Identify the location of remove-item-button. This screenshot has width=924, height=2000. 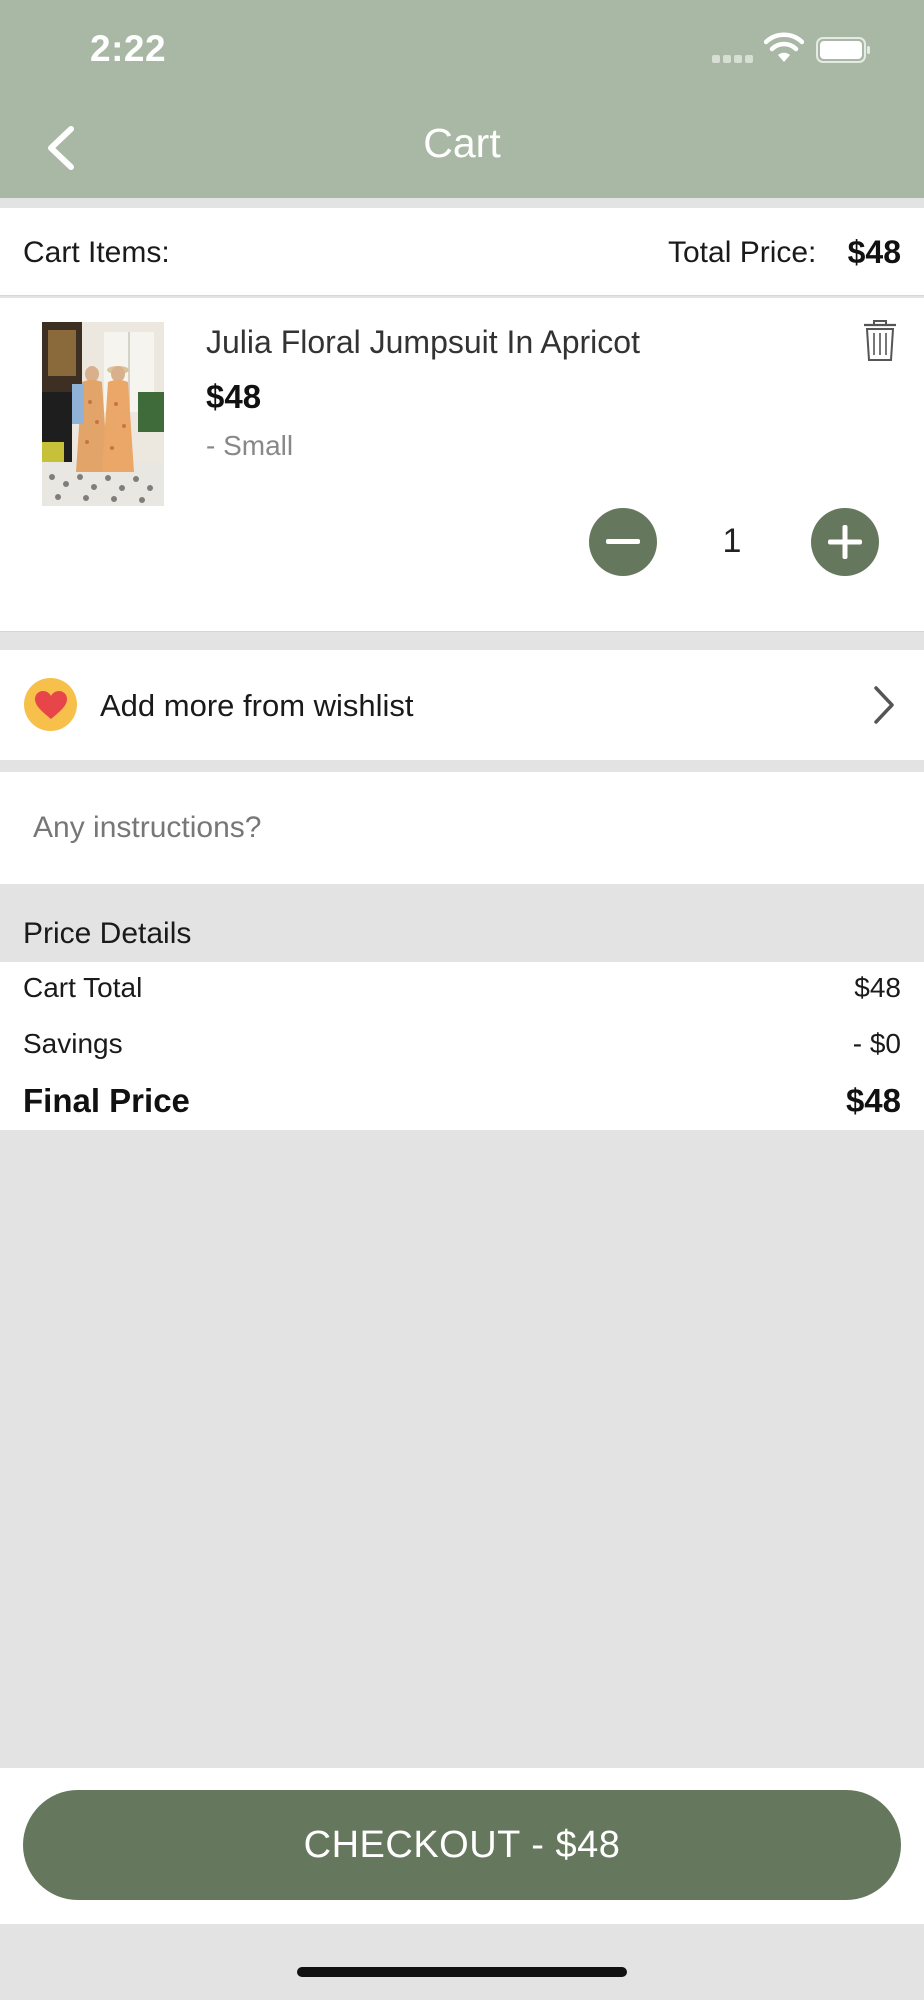
(880, 341).